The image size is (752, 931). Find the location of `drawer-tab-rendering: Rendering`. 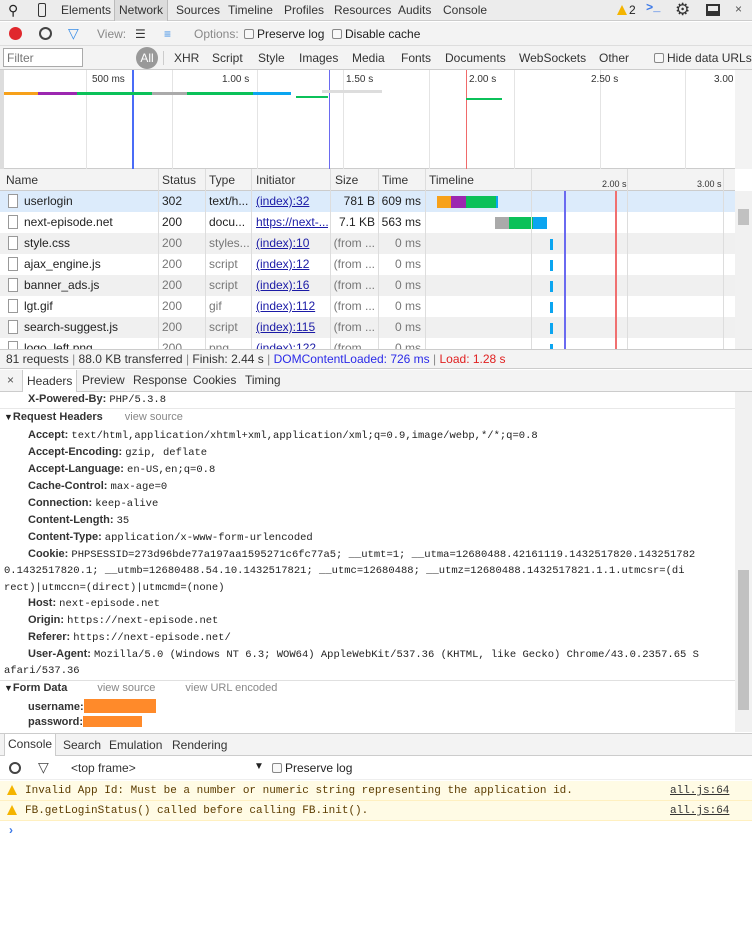

drawer-tab-rendering: Rendering is located at coordinates (199, 745).